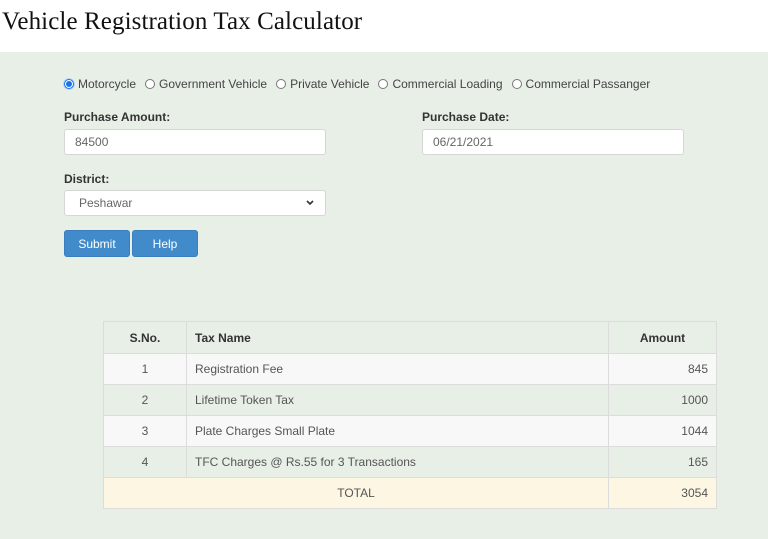 The width and height of the screenshot is (768, 539). I want to click on total-amount: 3054, so click(662, 493).